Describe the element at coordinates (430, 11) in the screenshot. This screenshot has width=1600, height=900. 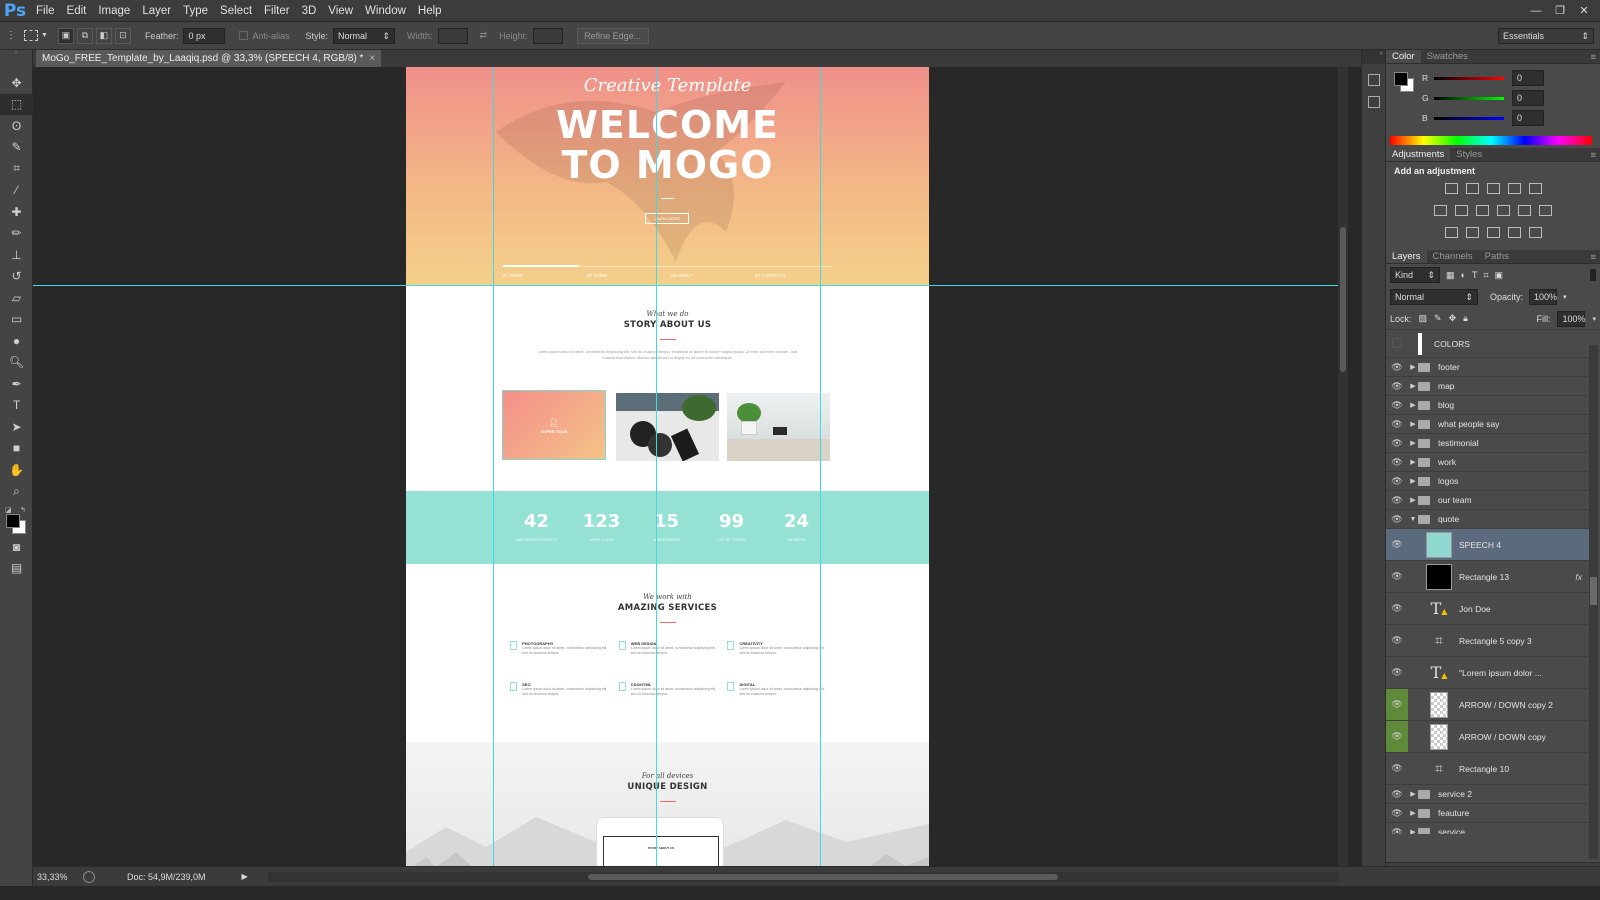
I see `menu-item: Help` at that location.